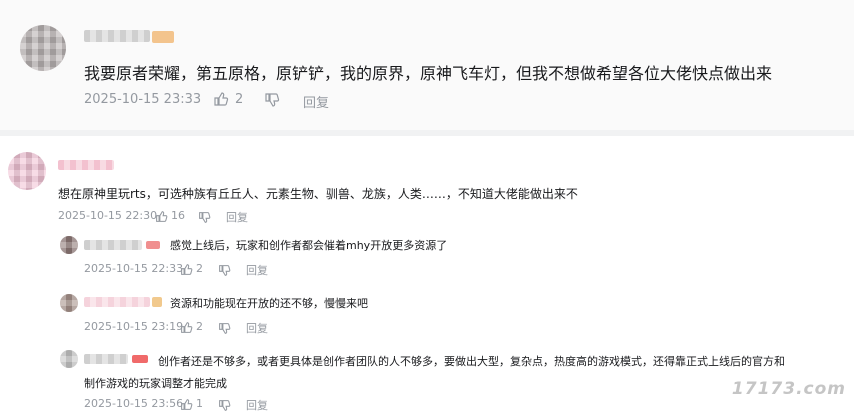 The height and width of the screenshot is (416, 854). I want to click on reply-time: 2025-10-15 22:33, so click(134, 268).